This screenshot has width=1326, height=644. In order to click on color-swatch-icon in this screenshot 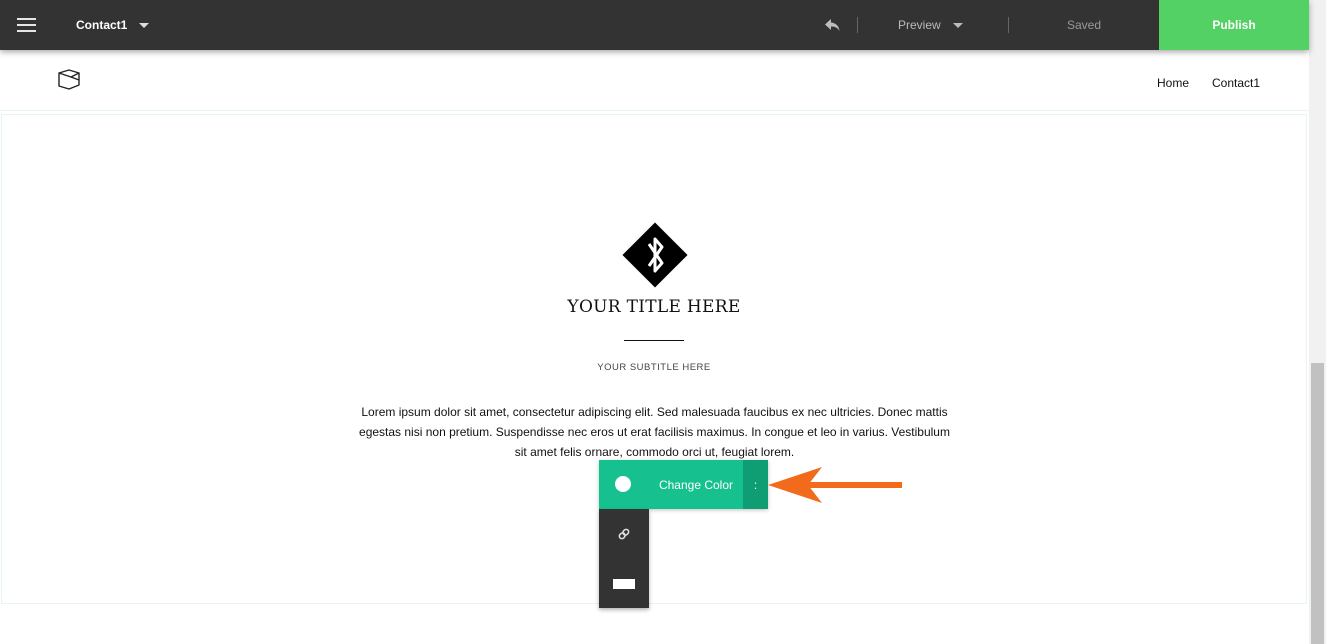, I will do `click(623, 484)`.